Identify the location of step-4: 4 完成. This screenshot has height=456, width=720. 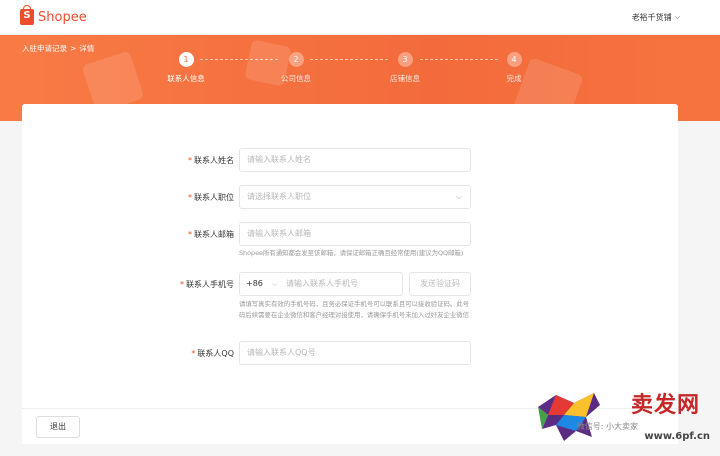
(514, 68).